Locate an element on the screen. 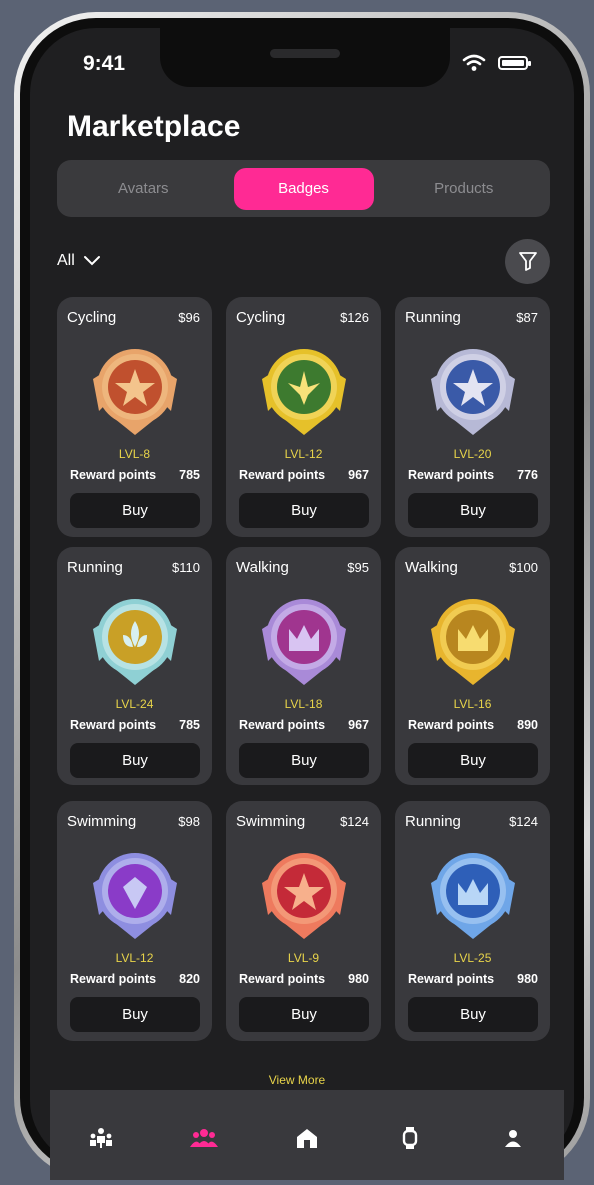  reward-value: 890 is located at coordinates (527, 725).